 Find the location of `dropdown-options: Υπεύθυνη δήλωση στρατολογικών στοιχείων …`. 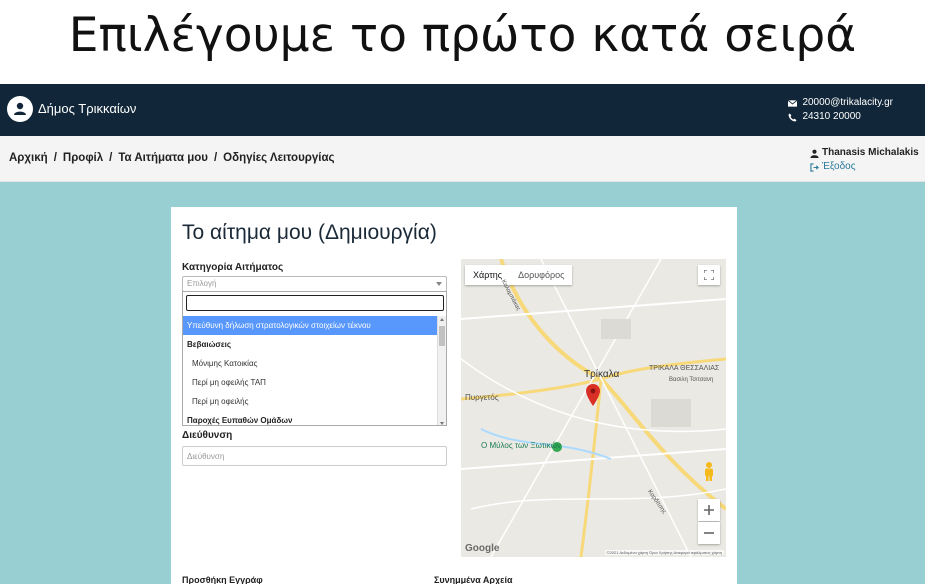

dropdown-options: Υπεύθυνη δήλωση στρατολογικών στοιχείων … is located at coordinates (310, 370).